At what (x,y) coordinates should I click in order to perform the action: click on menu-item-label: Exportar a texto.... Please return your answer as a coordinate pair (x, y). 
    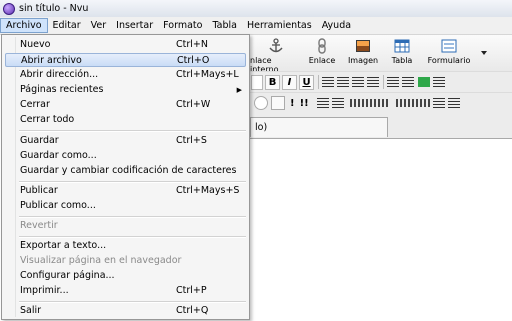
    Looking at the image, I should click on (63, 245).